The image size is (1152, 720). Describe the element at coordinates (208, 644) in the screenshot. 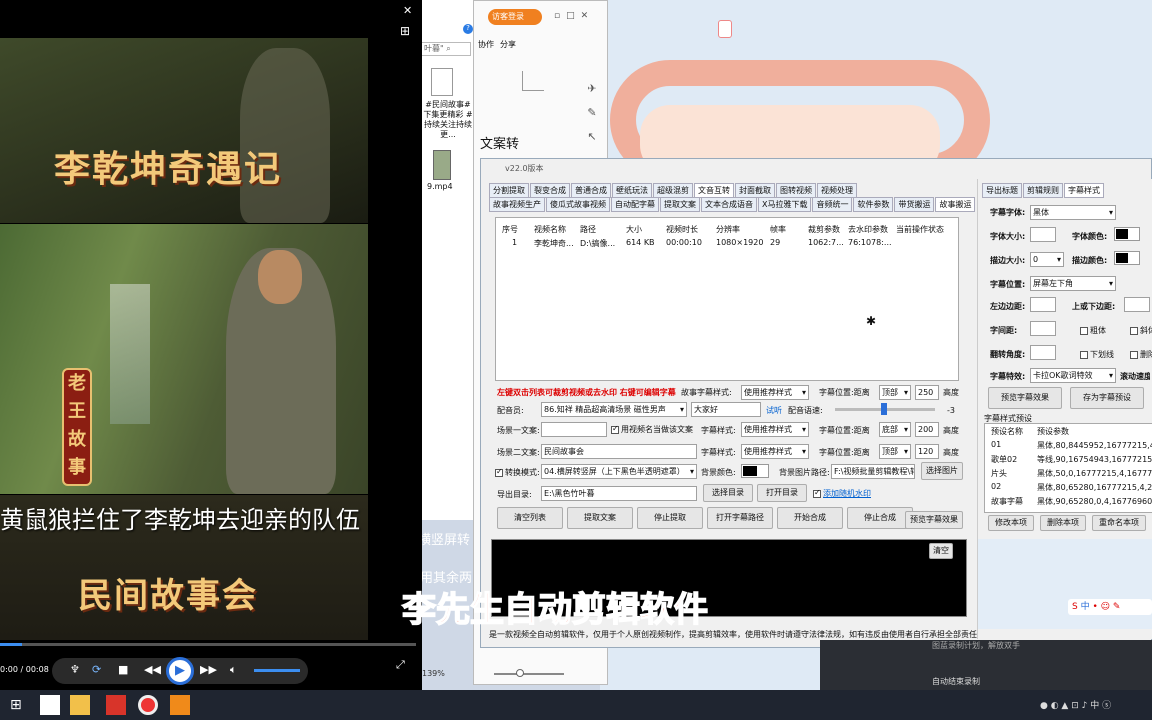

I see `progress-bar` at that location.